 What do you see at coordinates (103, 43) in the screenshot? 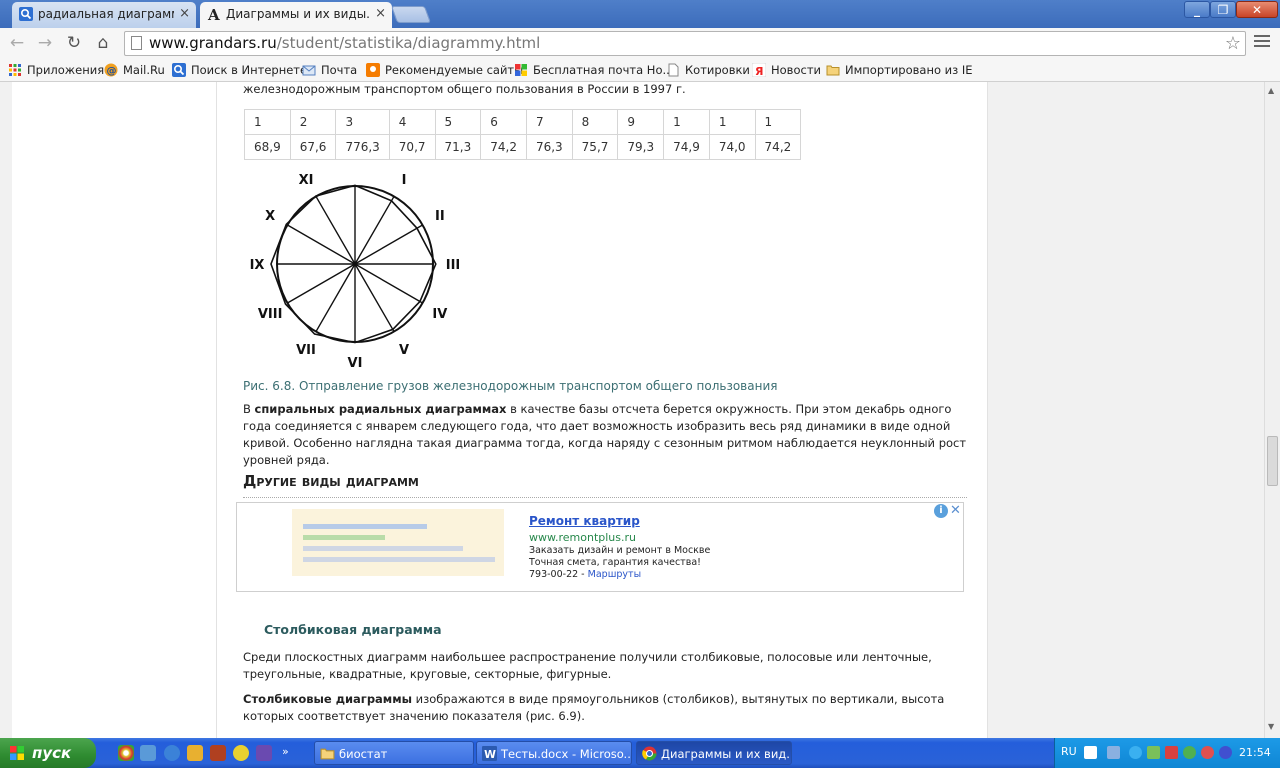
I see `home-icon: ⌂` at bounding box center [103, 43].